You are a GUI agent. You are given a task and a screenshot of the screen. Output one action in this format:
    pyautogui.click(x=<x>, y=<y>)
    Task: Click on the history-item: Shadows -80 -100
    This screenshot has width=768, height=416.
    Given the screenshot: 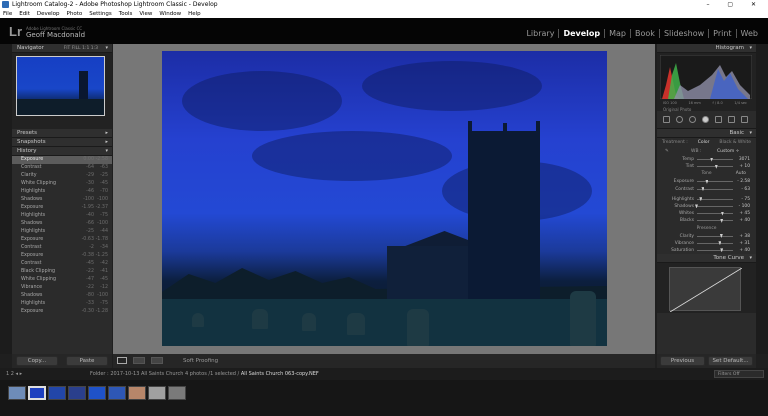 What is the action you would take?
    pyautogui.click(x=62, y=296)
    